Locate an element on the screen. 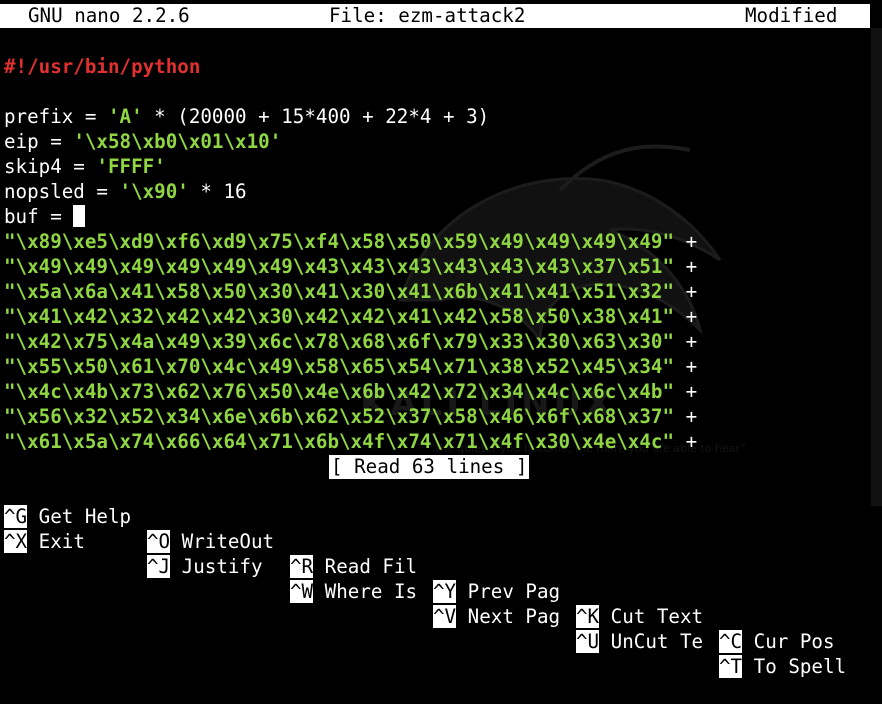 The width and height of the screenshot is (882, 704). shebang-line: #!/usr/bin/python is located at coordinates (102, 66).